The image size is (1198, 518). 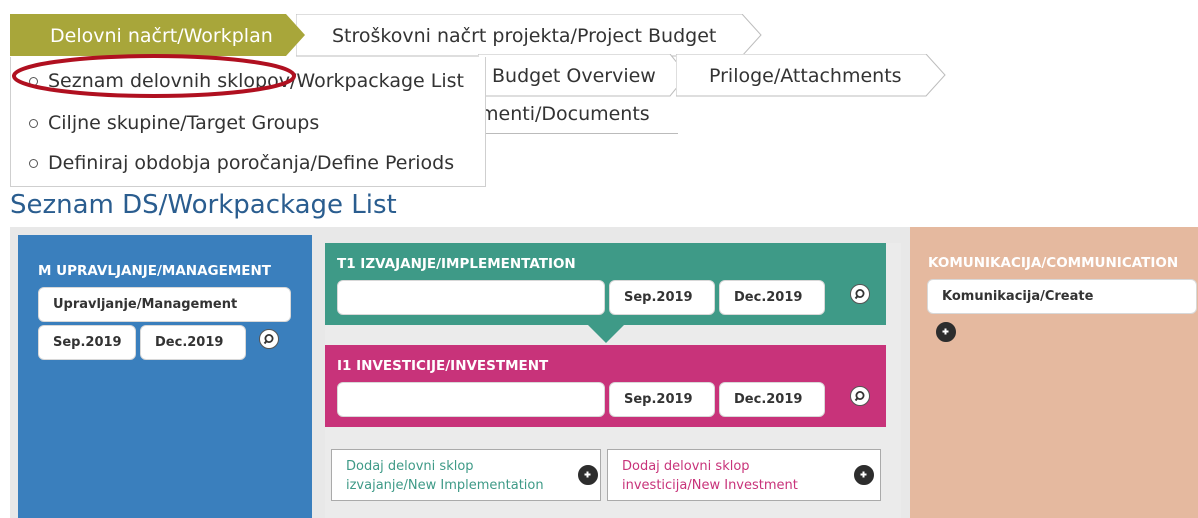 I want to click on management-end-date: Dec.2019, so click(x=193, y=342).